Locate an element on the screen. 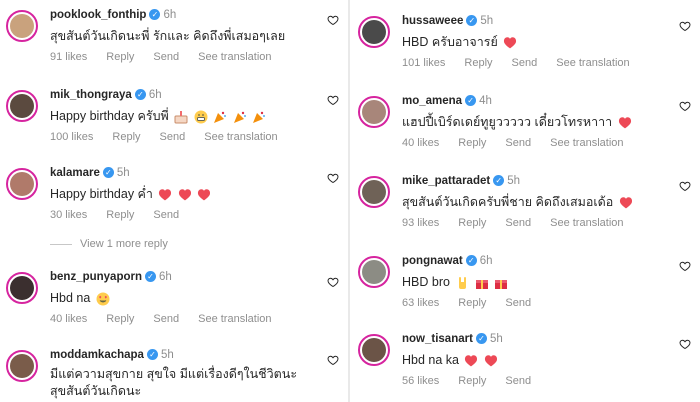  view-more-line is located at coordinates (61, 244).